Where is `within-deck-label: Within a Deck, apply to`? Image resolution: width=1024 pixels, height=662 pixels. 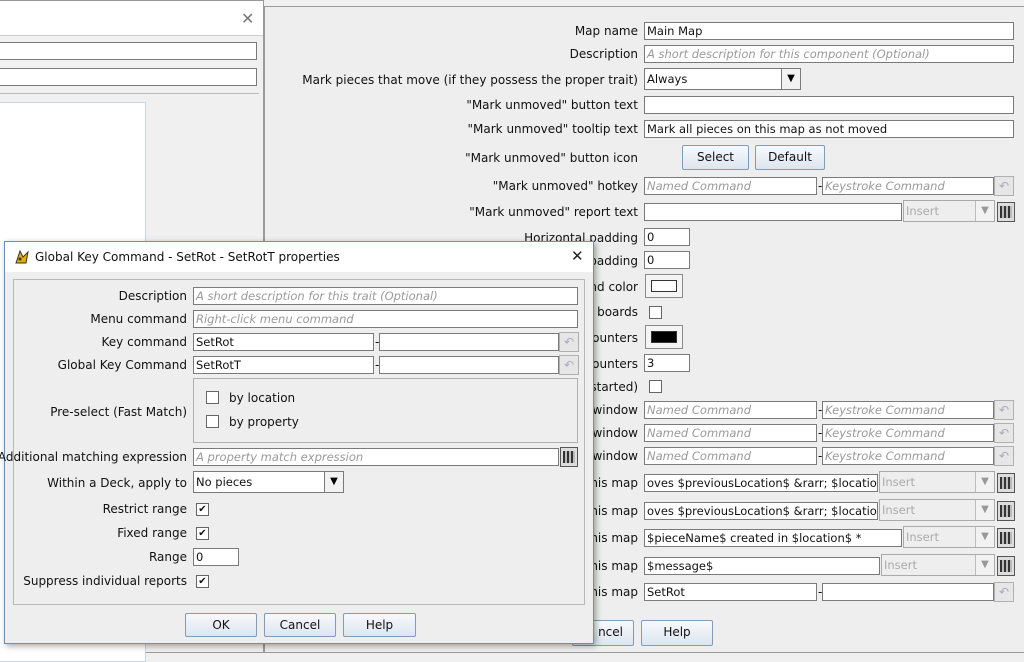
within-deck-label: Within a Deck, apply to is located at coordinates (117, 483).